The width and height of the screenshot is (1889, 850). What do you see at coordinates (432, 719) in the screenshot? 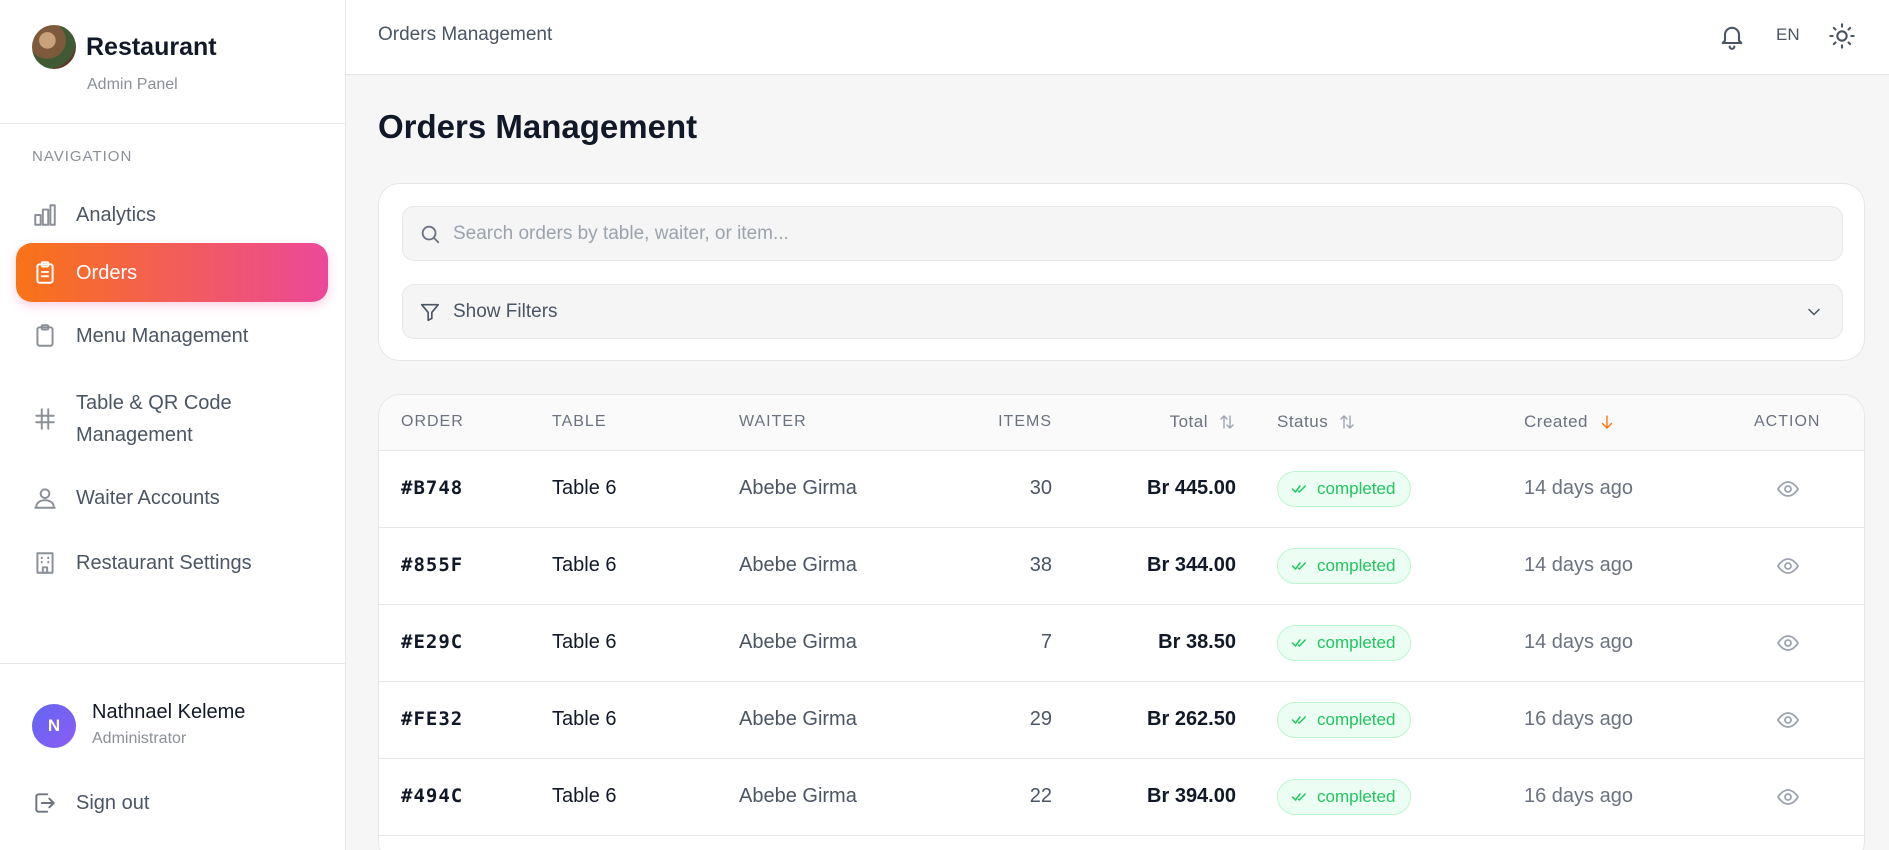
I see `order-id: #FE32` at bounding box center [432, 719].